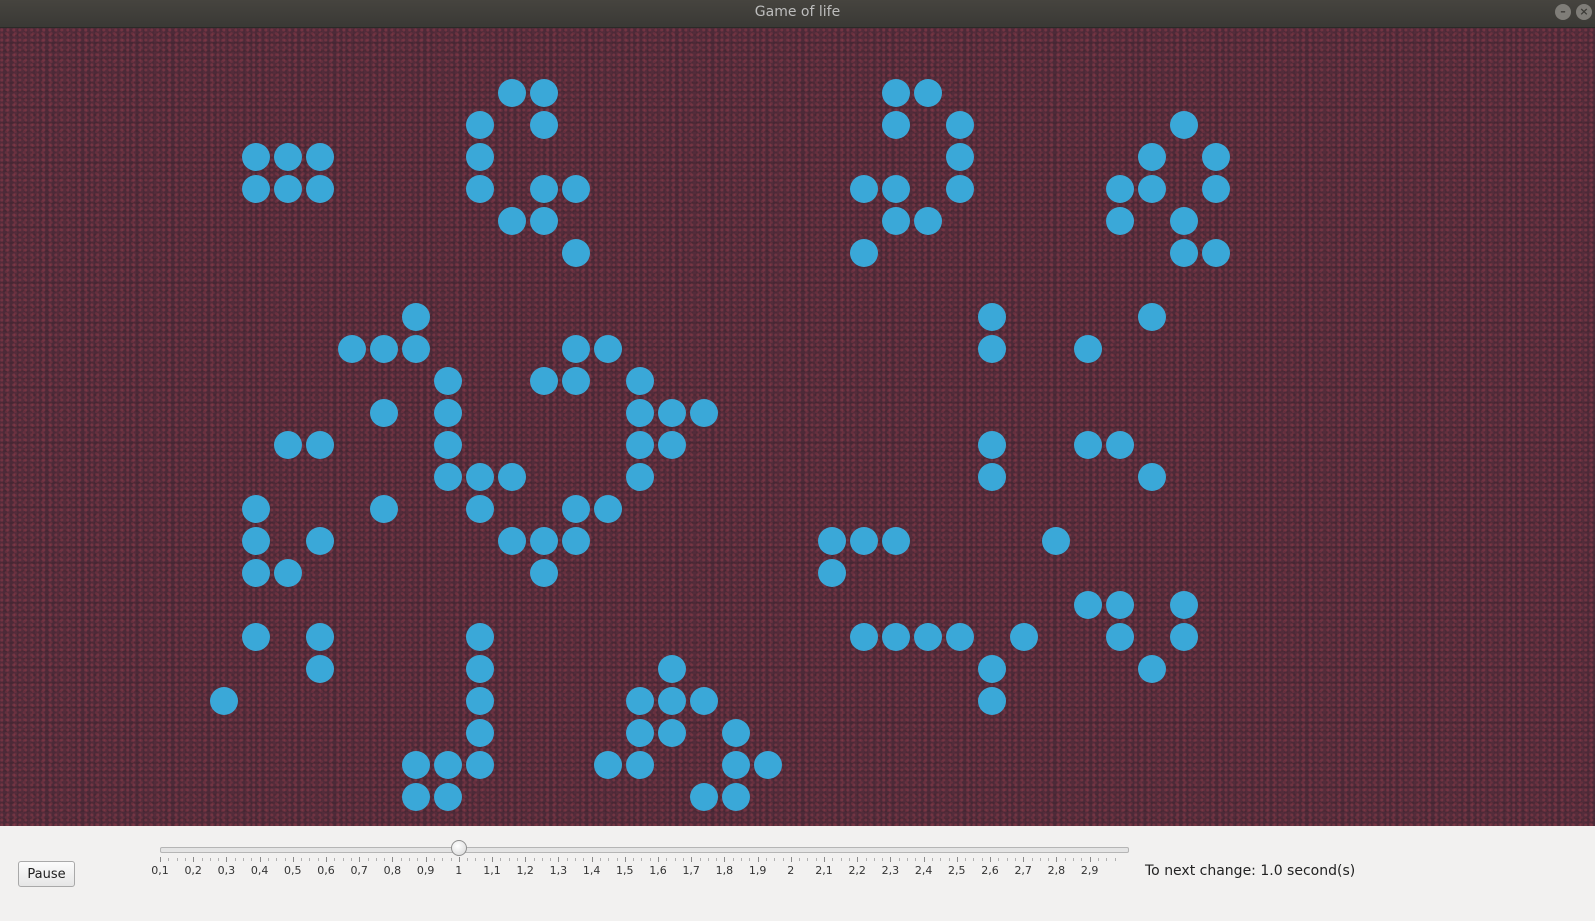 The height and width of the screenshot is (921, 1595). Describe the element at coordinates (1584, 12) in the screenshot. I see `close-icon: ×` at that location.